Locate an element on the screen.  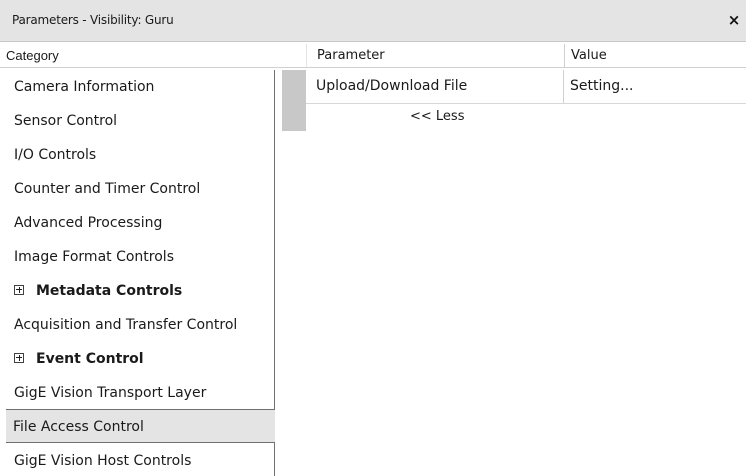
category-label: GigE Vision Host Controls is located at coordinates (103, 461).